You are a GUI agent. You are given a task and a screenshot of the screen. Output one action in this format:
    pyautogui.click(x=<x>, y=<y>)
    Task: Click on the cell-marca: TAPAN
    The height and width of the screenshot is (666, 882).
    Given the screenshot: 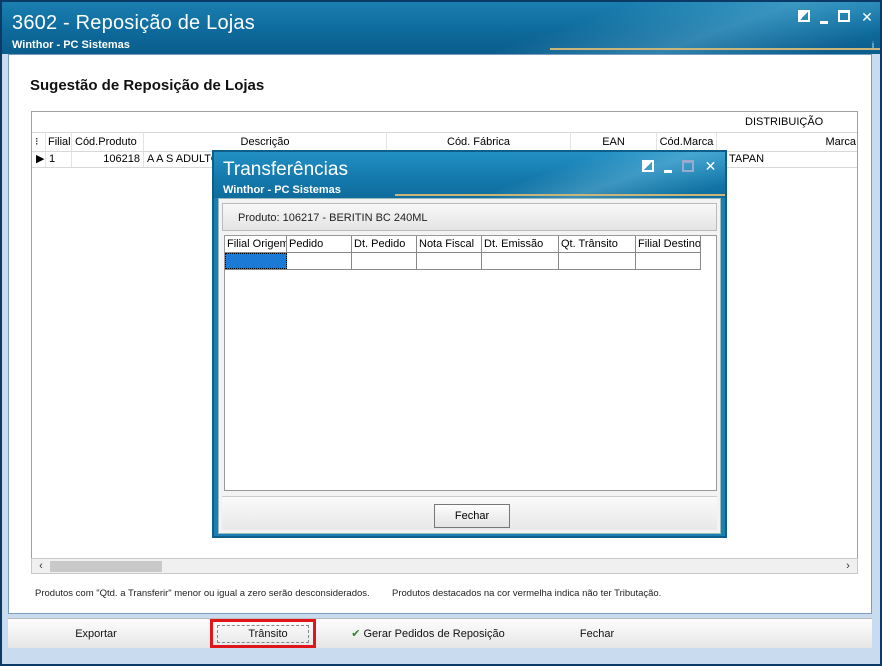 What is the action you would take?
    pyautogui.click(x=787, y=159)
    